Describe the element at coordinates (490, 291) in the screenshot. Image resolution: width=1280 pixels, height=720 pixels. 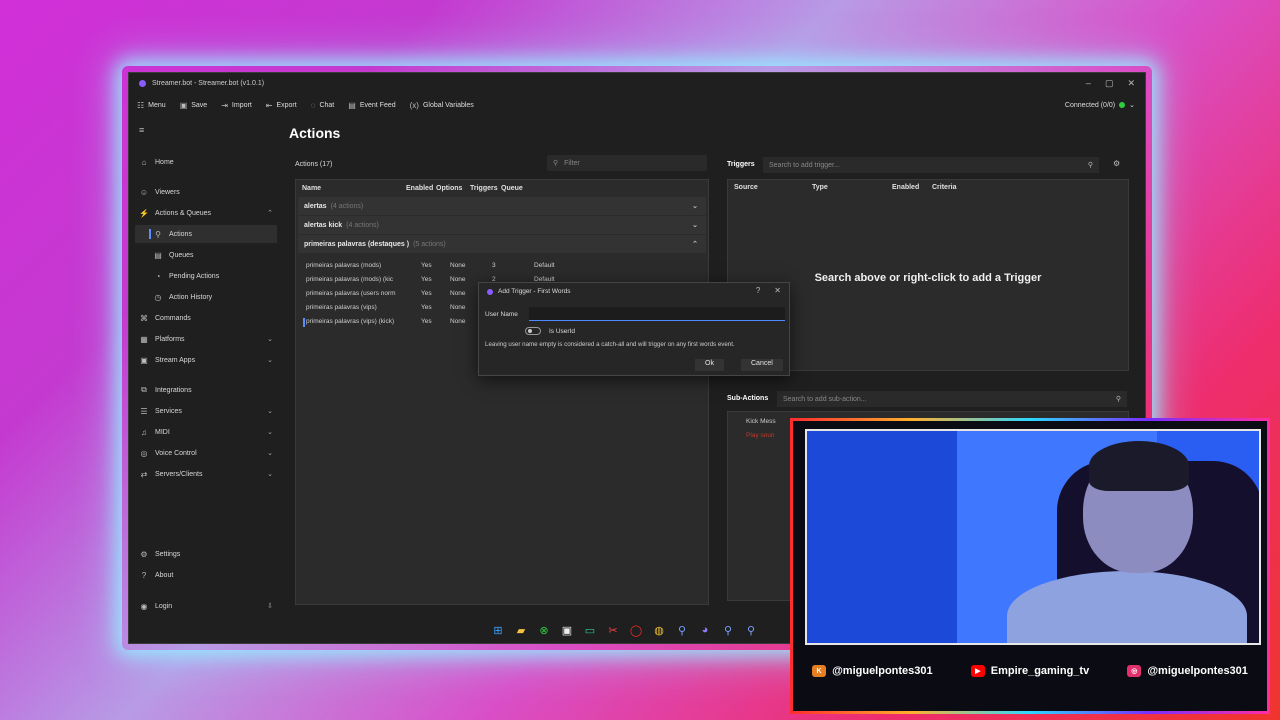
I see `streamerbot-logo-icon` at that location.